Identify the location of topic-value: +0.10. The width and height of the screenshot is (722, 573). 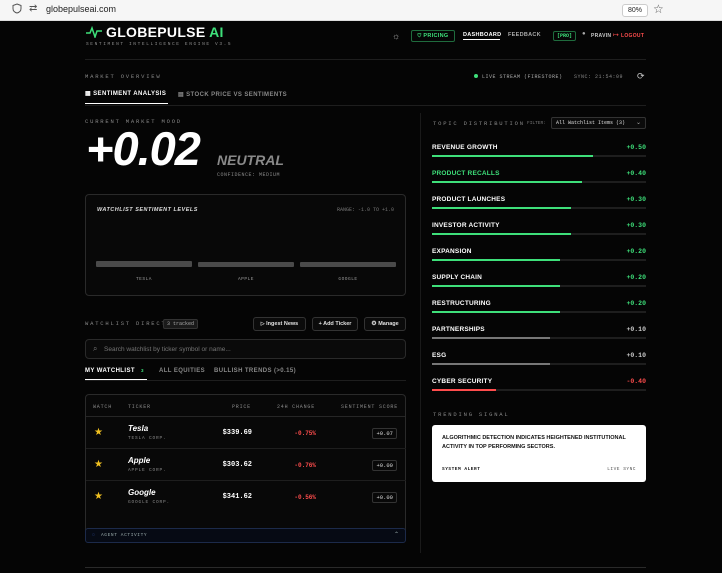
(636, 329).